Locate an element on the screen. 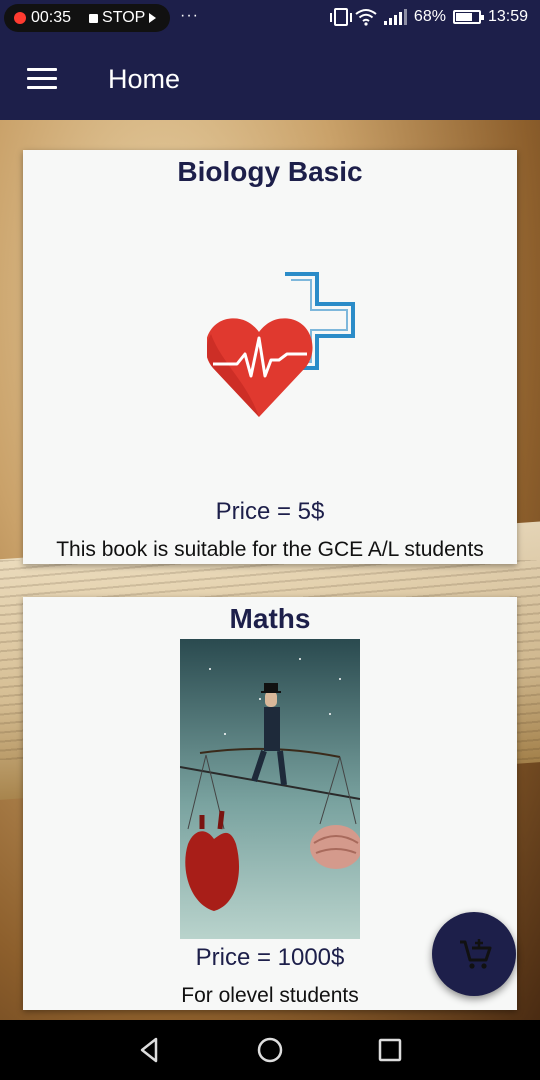 This screenshot has width=540, height=1080. page-title: Home is located at coordinates (144, 78).